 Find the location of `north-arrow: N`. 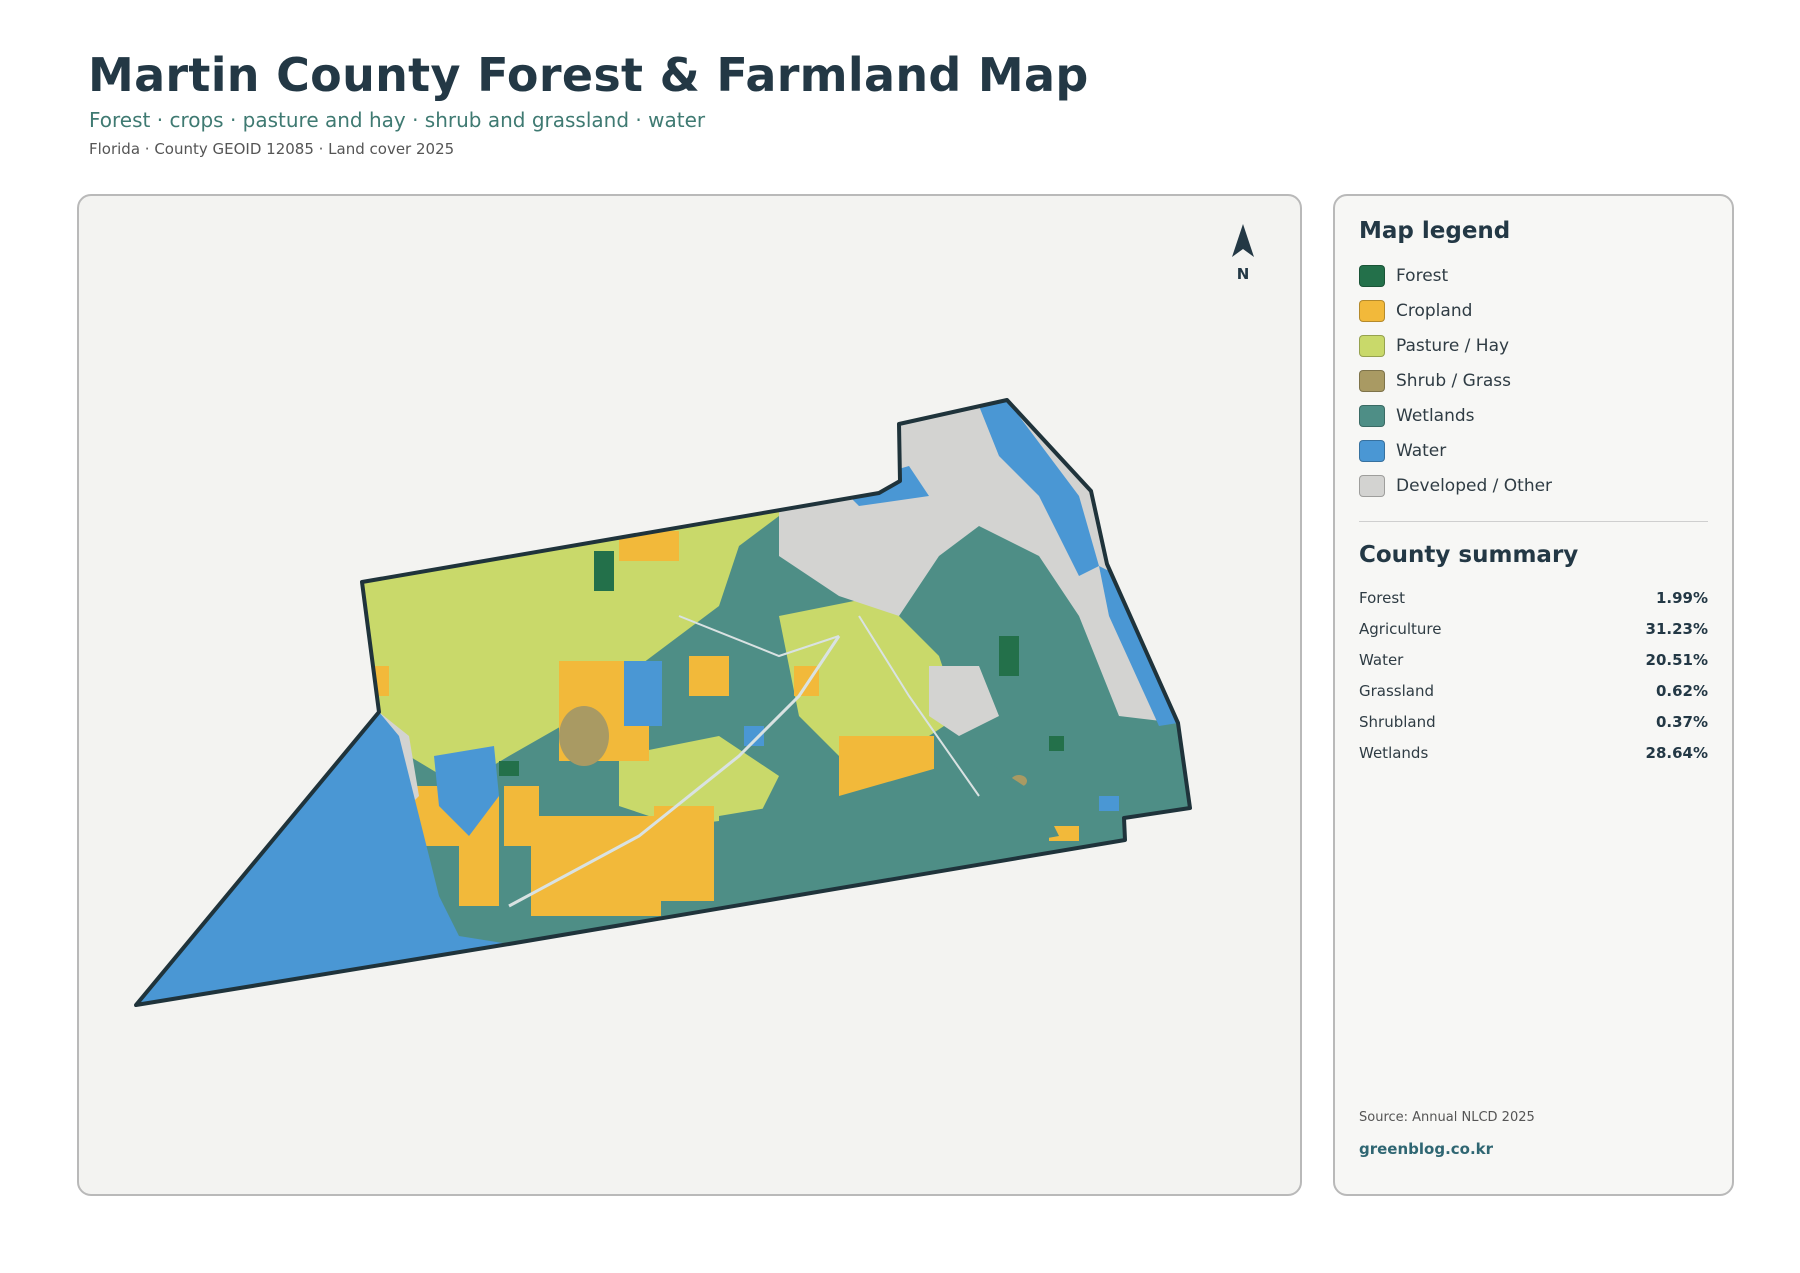

north-arrow: N is located at coordinates (1243, 253).